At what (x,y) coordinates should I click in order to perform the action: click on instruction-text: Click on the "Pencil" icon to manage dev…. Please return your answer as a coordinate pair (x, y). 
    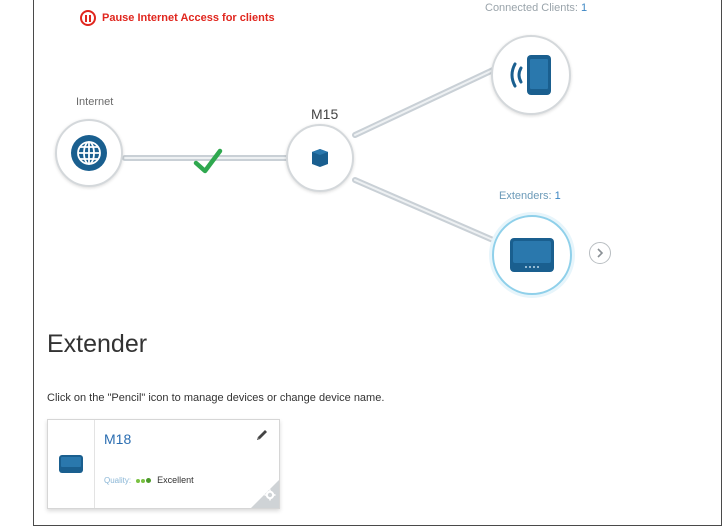
    Looking at the image, I should click on (216, 398).